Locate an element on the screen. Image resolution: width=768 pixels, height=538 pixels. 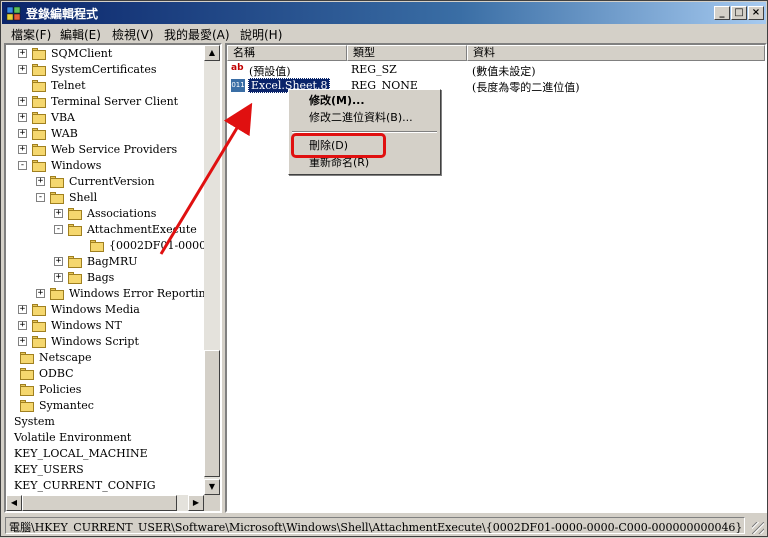
tree-item: + Windows Script is located at coordinates (104, 342).